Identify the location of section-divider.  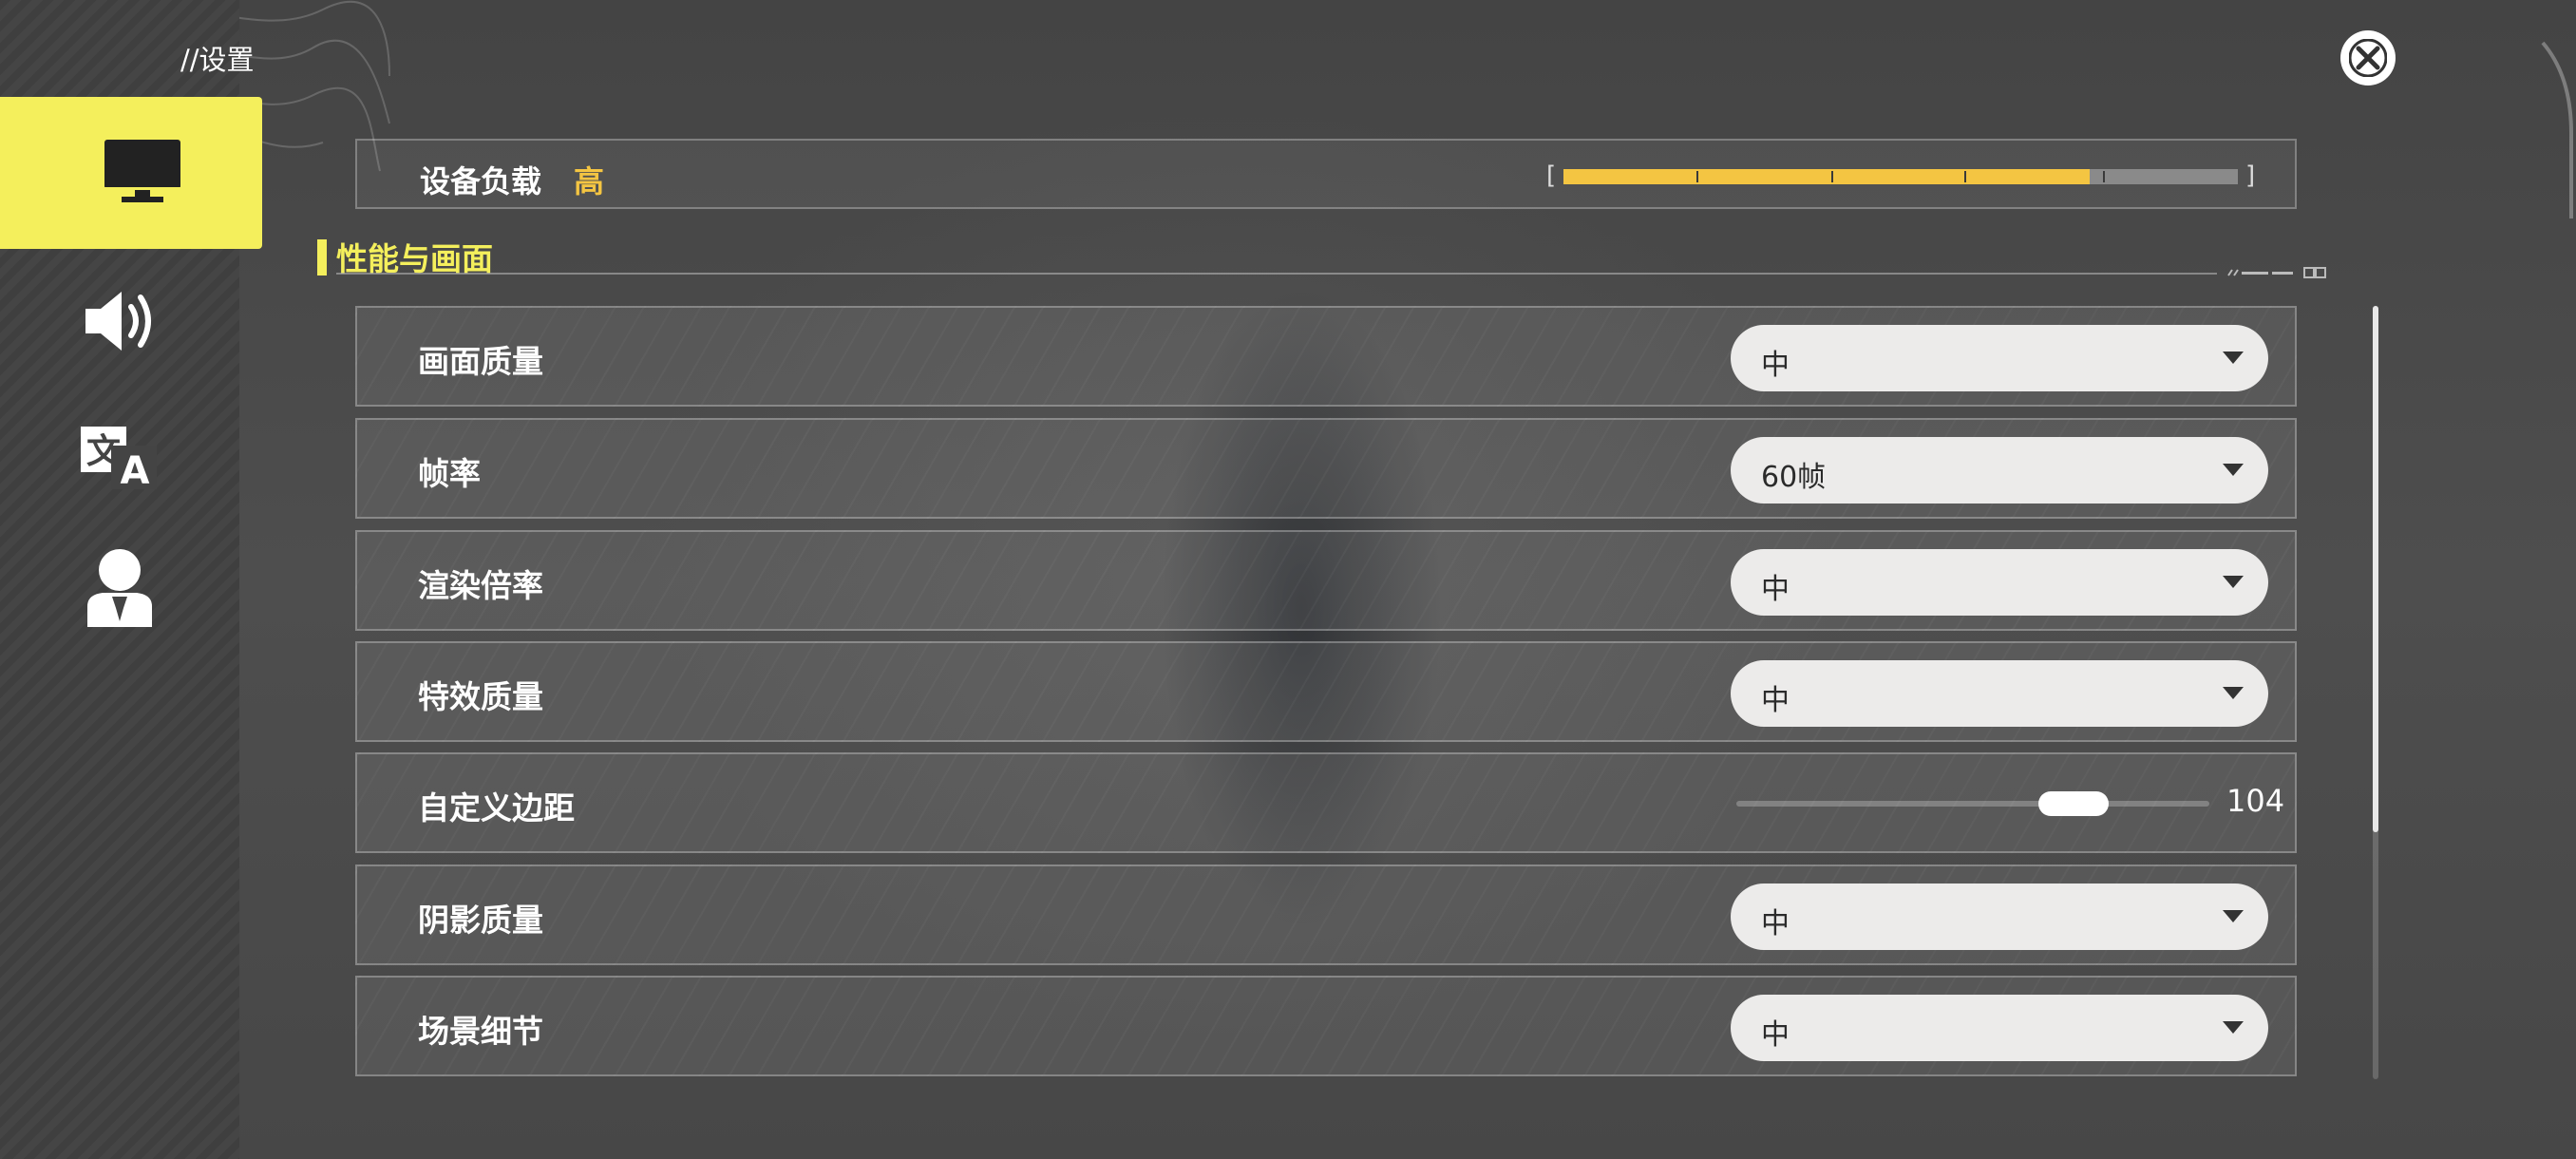
(1276, 274).